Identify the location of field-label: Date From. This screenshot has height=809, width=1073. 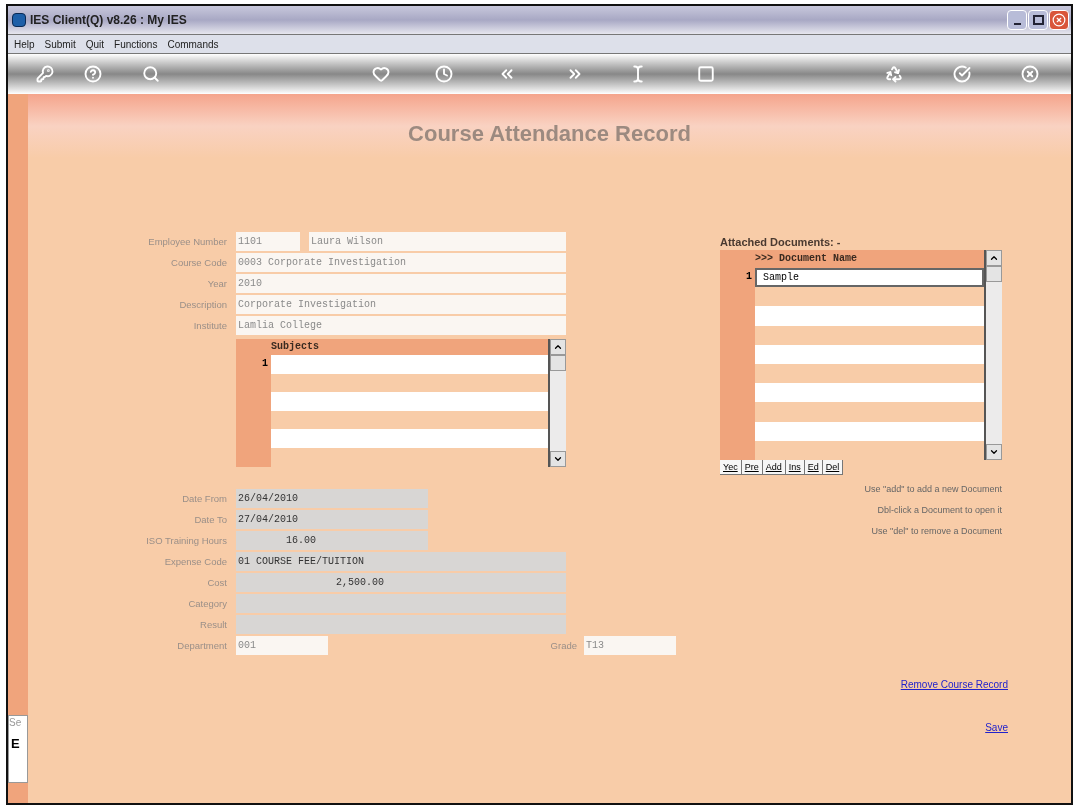
(204, 499).